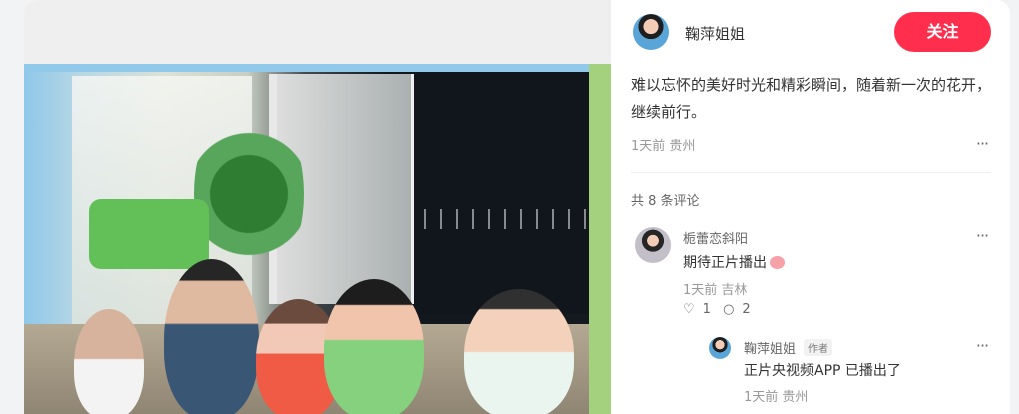 The width and height of the screenshot is (1019, 414). Describe the element at coordinates (776, 397) in the screenshot. I see `reply-meta: 1天前 贵州` at that location.